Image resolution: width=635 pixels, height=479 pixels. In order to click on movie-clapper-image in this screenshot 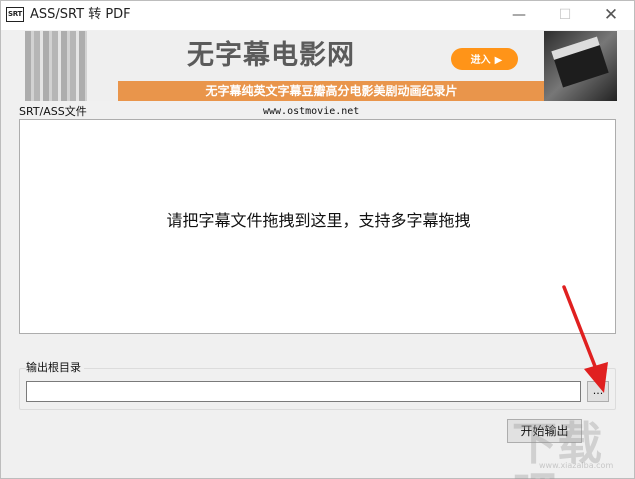, I will do `click(580, 66)`.